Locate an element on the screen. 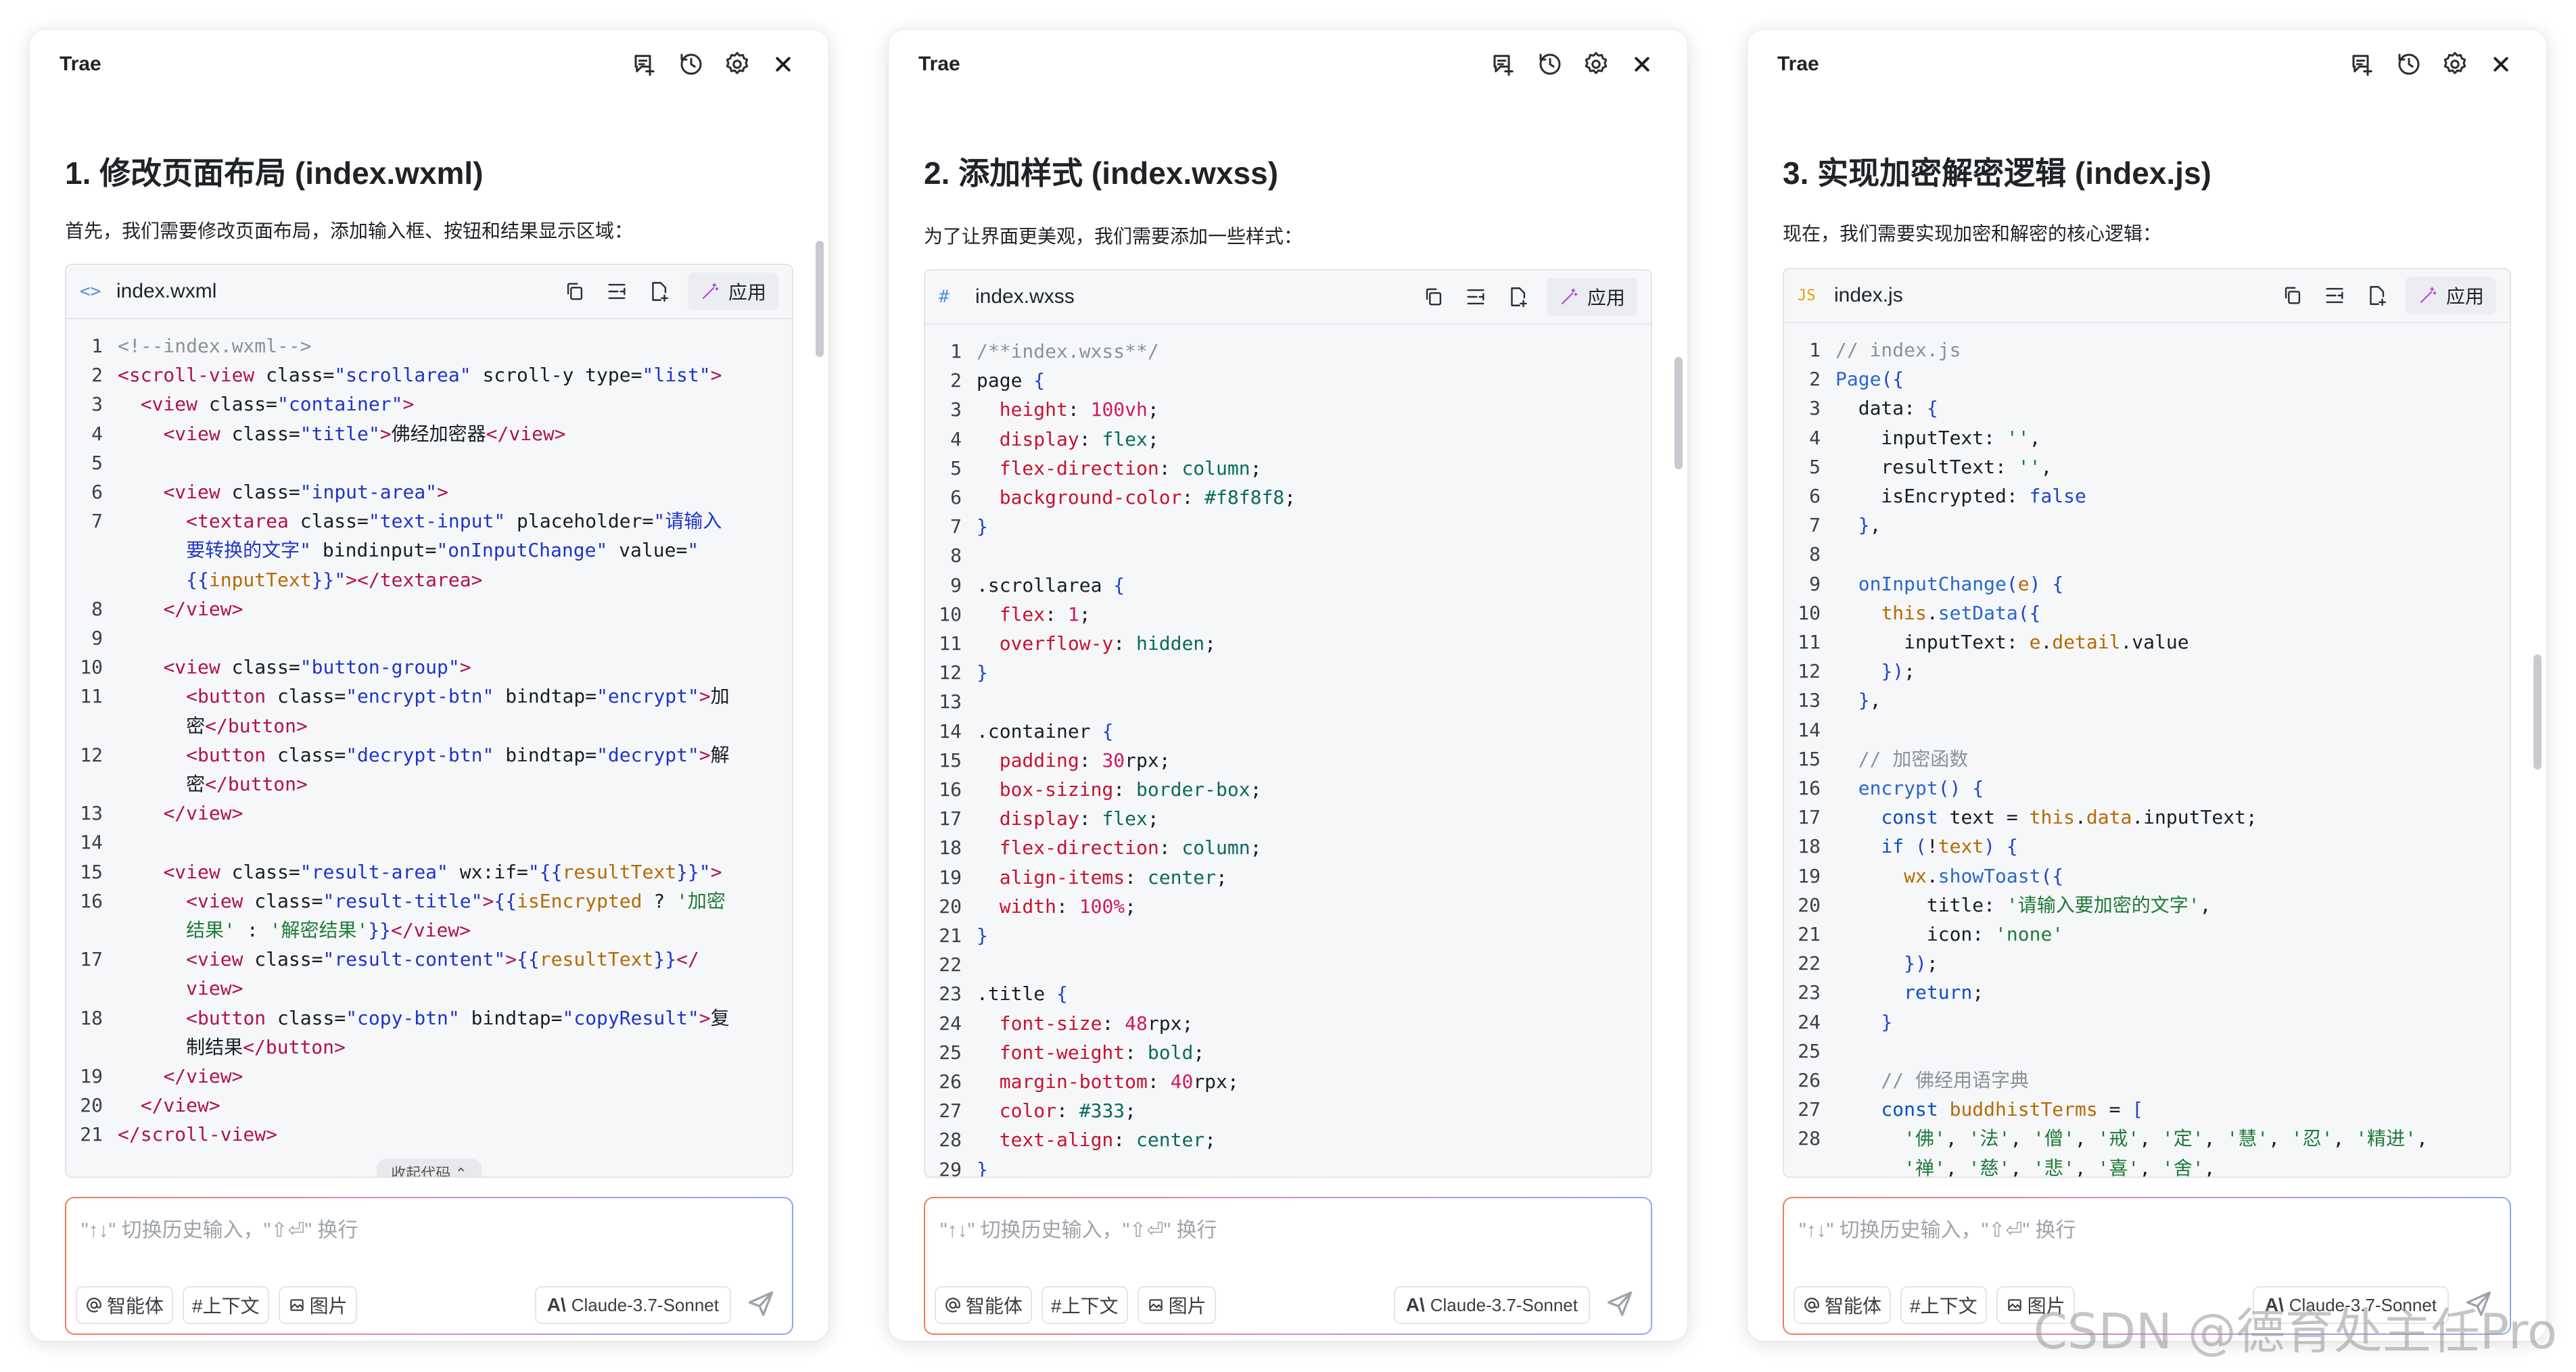 The width and height of the screenshot is (2576, 1372). line-number: 28 is located at coordinates (1809, 1138).